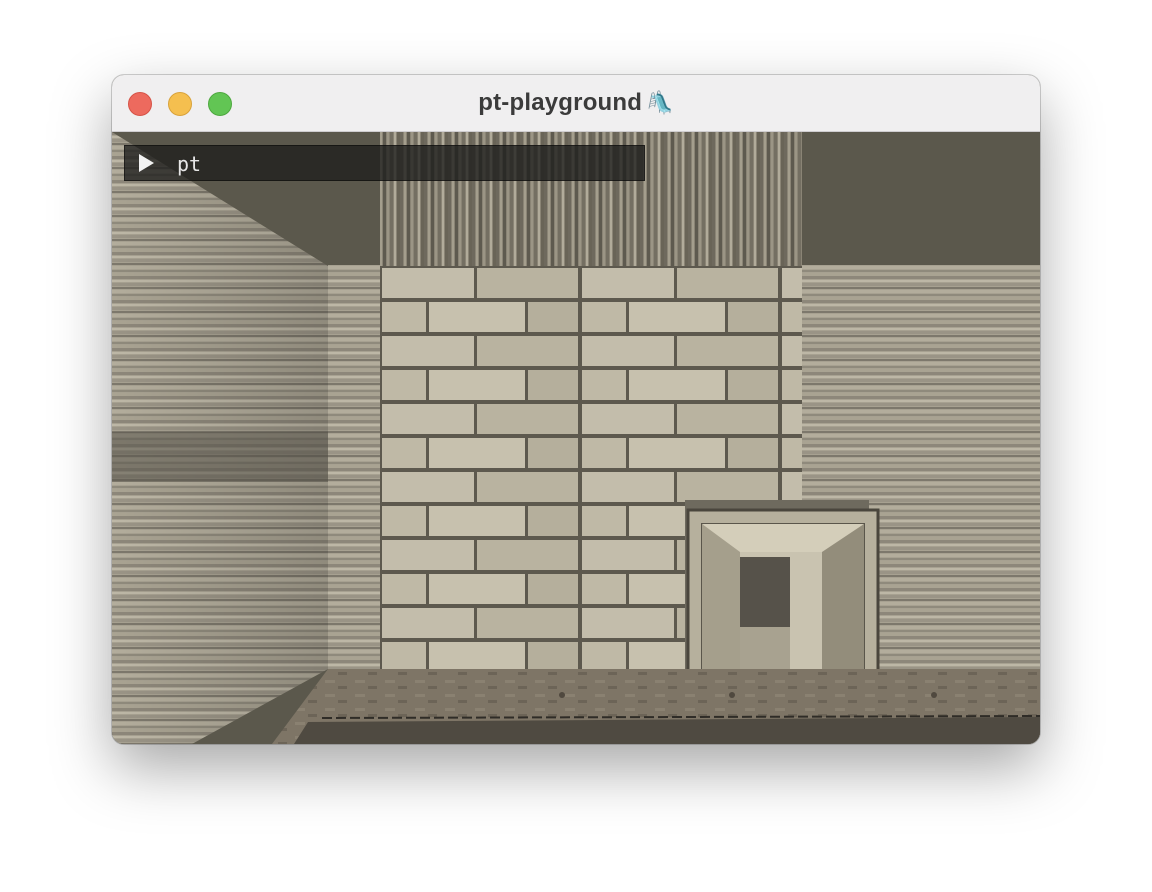 The image size is (1152, 892). What do you see at coordinates (384, 163) in the screenshot?
I see `command-bar: pt` at bounding box center [384, 163].